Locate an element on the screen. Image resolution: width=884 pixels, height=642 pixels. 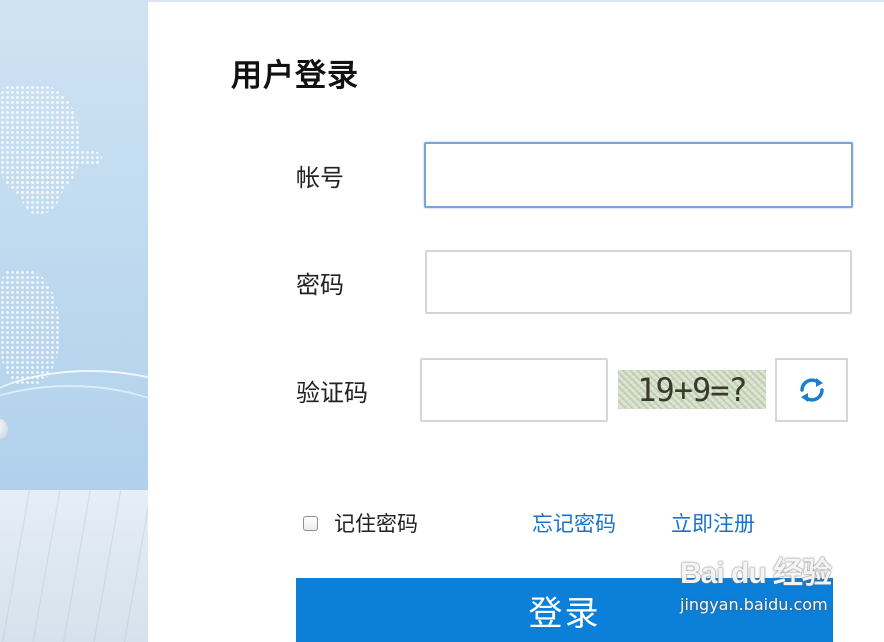
remember-password-label: 记住密码 is located at coordinates (376, 524).